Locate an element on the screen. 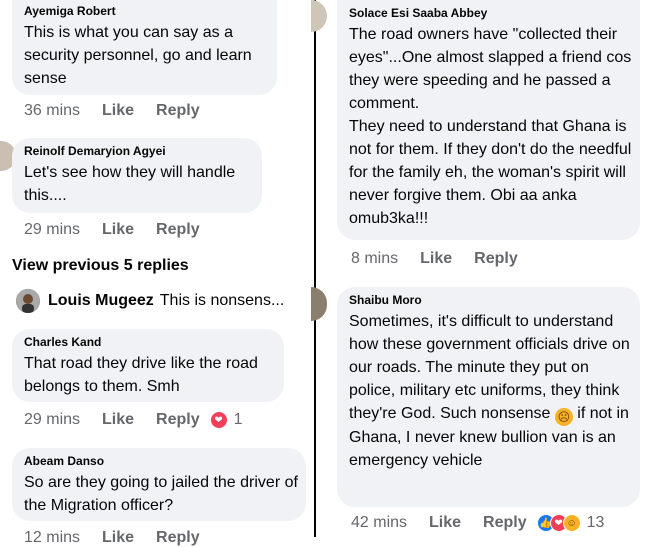 This screenshot has width=647, height=547. reaction-count: 13 is located at coordinates (595, 522).